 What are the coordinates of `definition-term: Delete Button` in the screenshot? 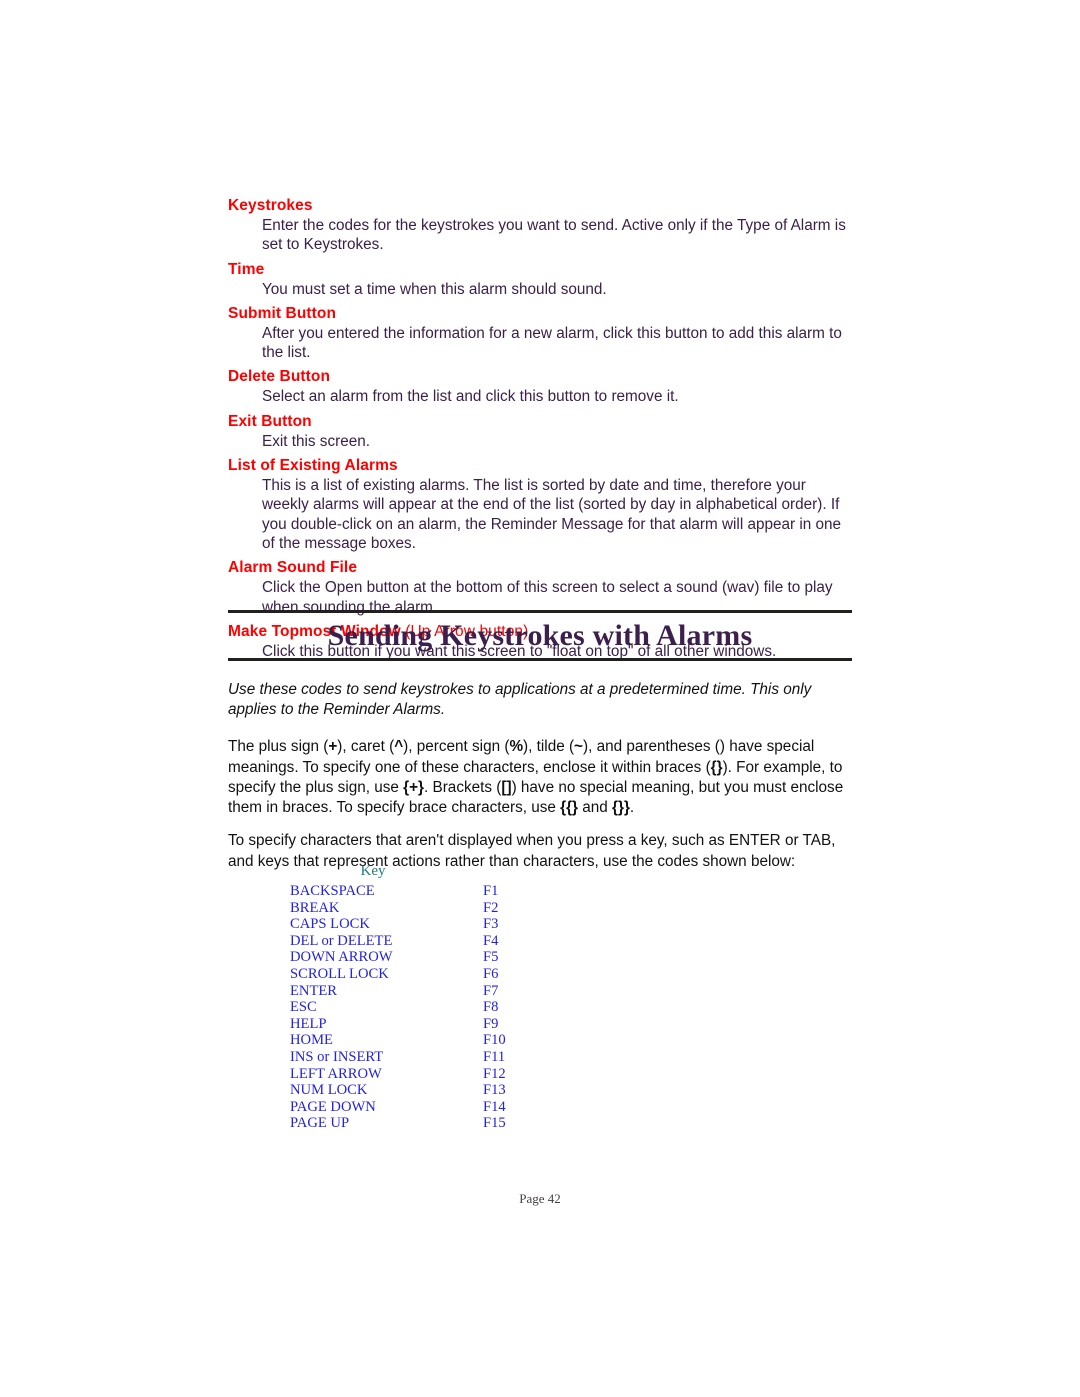 It's located at (279, 377).